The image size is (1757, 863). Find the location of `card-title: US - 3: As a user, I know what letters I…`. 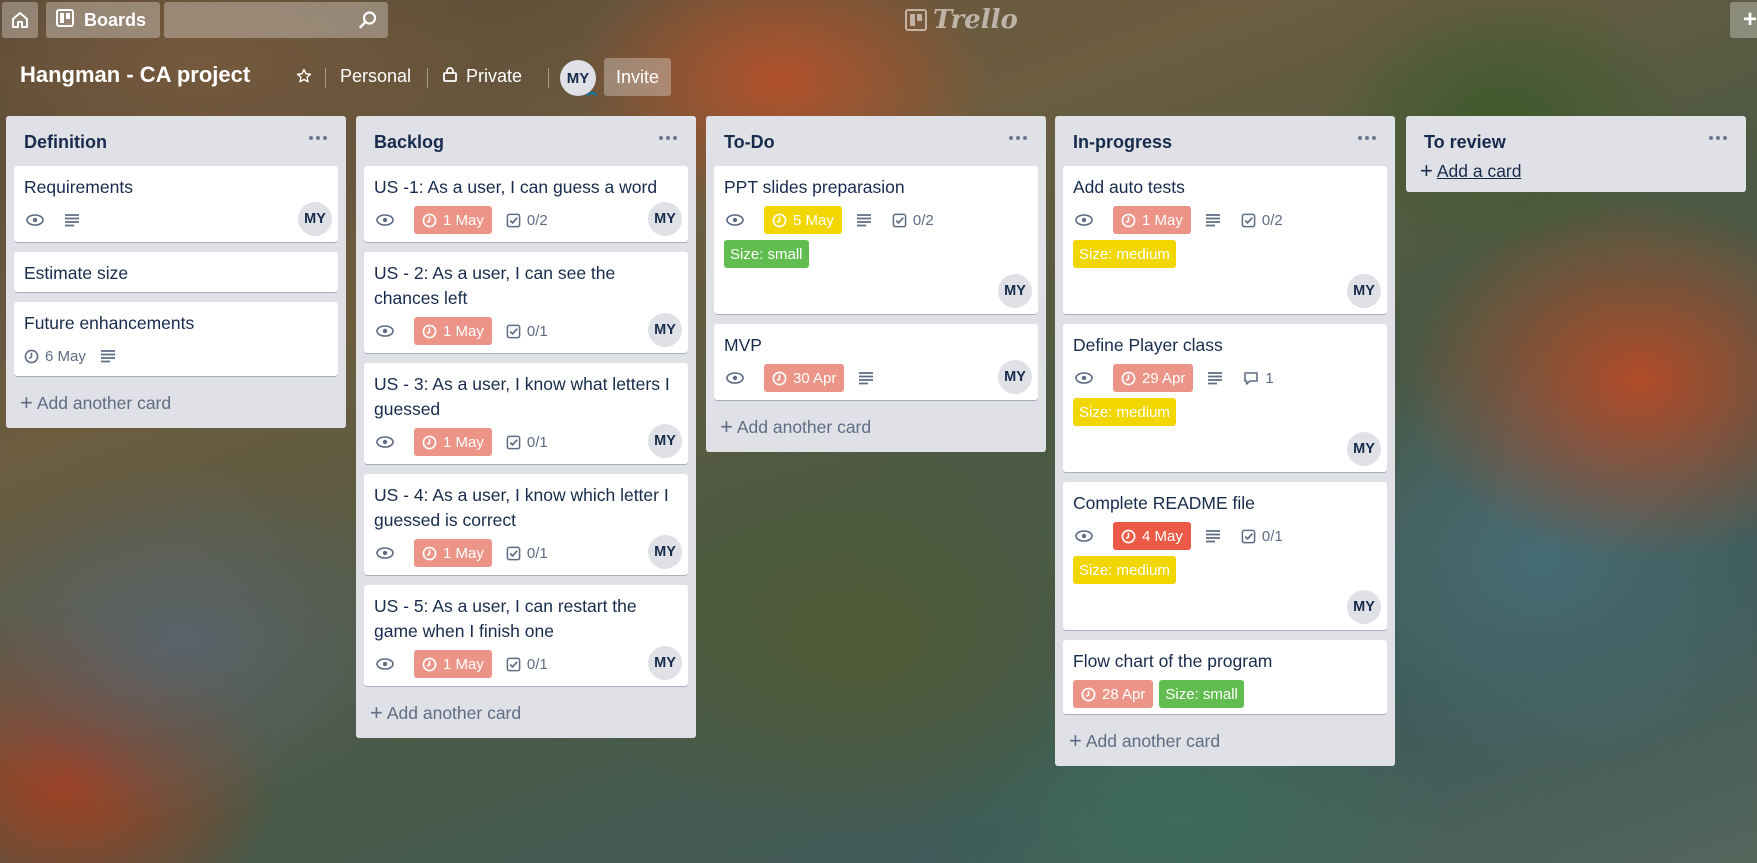

card-title: US - 3: As a user, I know what letters I… is located at coordinates (522, 396).